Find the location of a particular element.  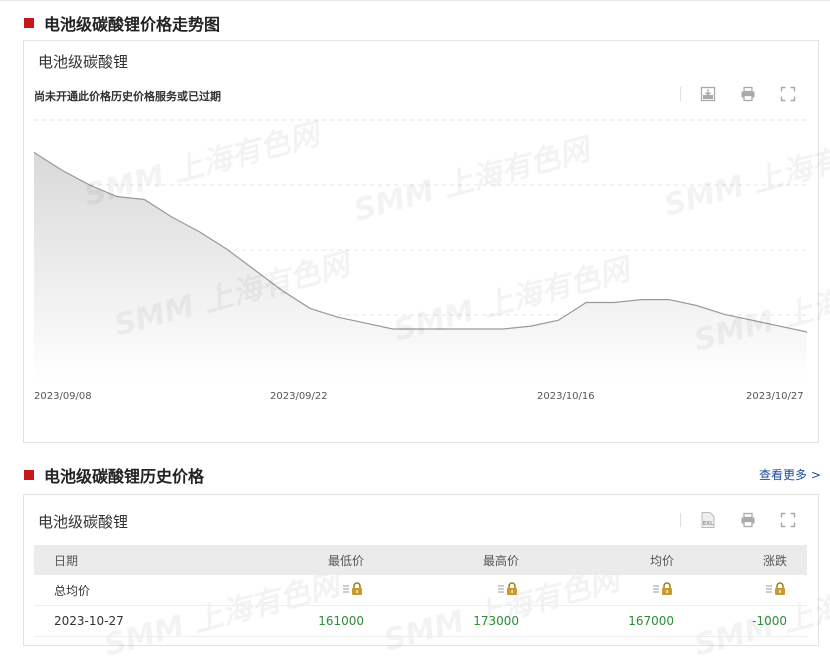

table-header-row: 日期 最低价 最高价 均价 涨跌 is located at coordinates (420, 560).